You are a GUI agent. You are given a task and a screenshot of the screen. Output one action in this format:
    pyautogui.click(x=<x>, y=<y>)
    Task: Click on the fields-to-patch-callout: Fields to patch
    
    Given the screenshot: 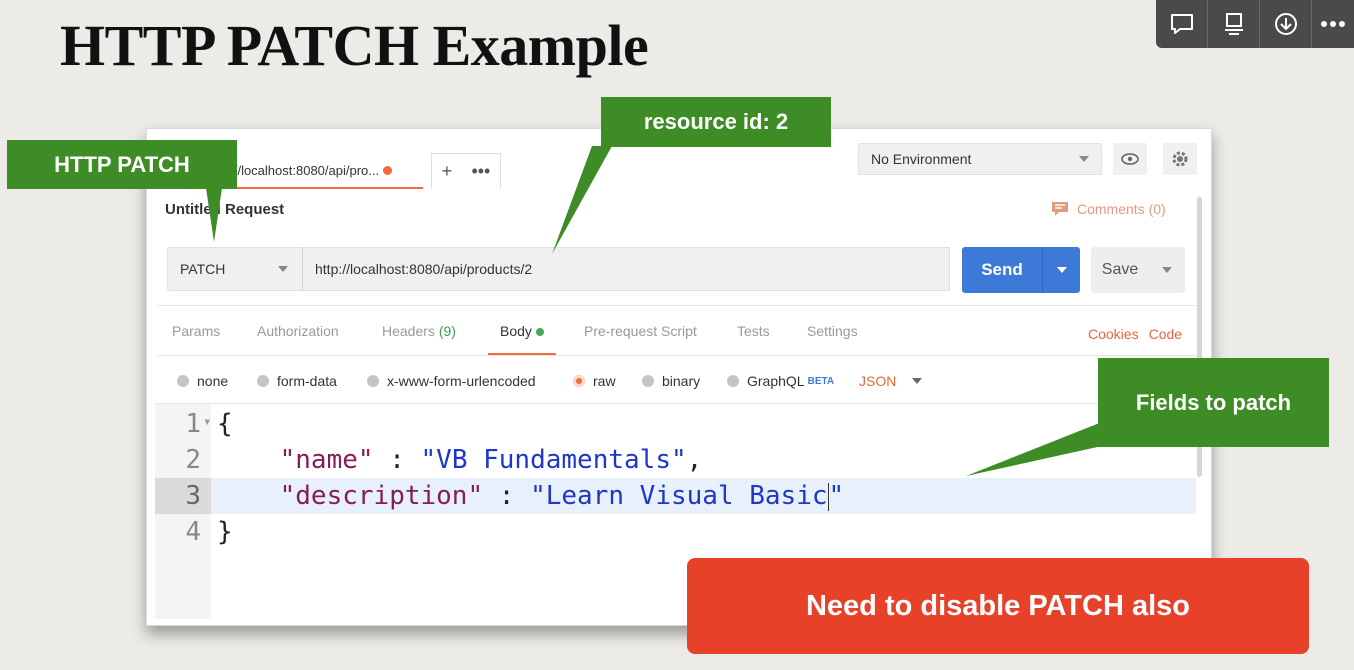 What is the action you would take?
    pyautogui.click(x=1213, y=402)
    